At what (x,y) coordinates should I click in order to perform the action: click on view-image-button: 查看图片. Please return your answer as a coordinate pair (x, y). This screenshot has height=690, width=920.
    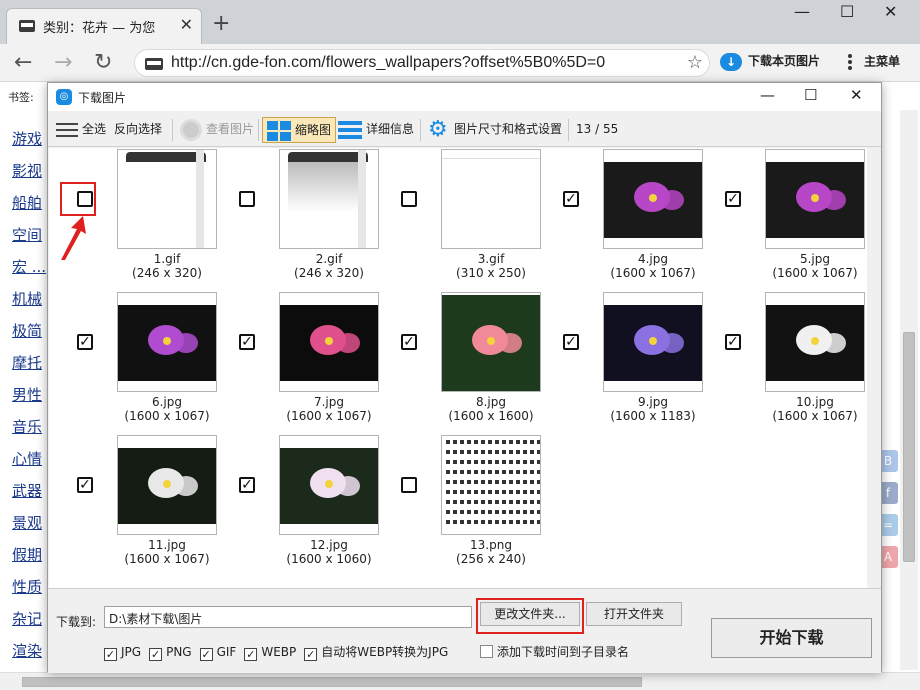
    Looking at the image, I should click on (217, 130).